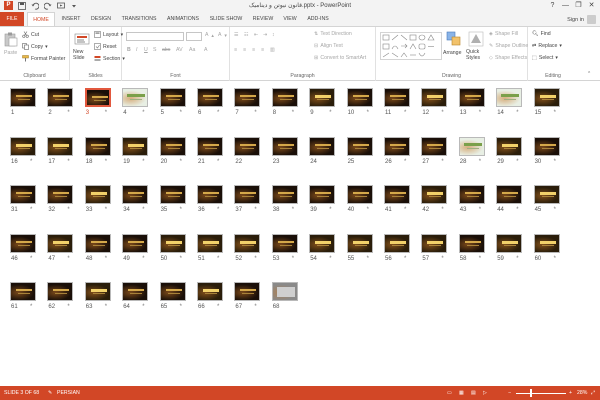 This screenshot has height=400, width=600. I want to click on arrange-button: Arrange, so click(452, 53).